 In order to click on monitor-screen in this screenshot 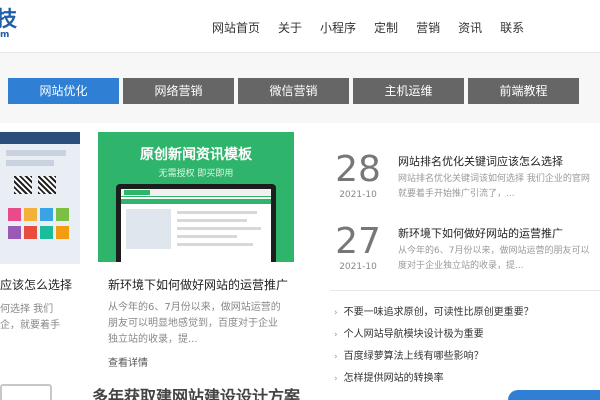, I will do `click(196, 225)`.